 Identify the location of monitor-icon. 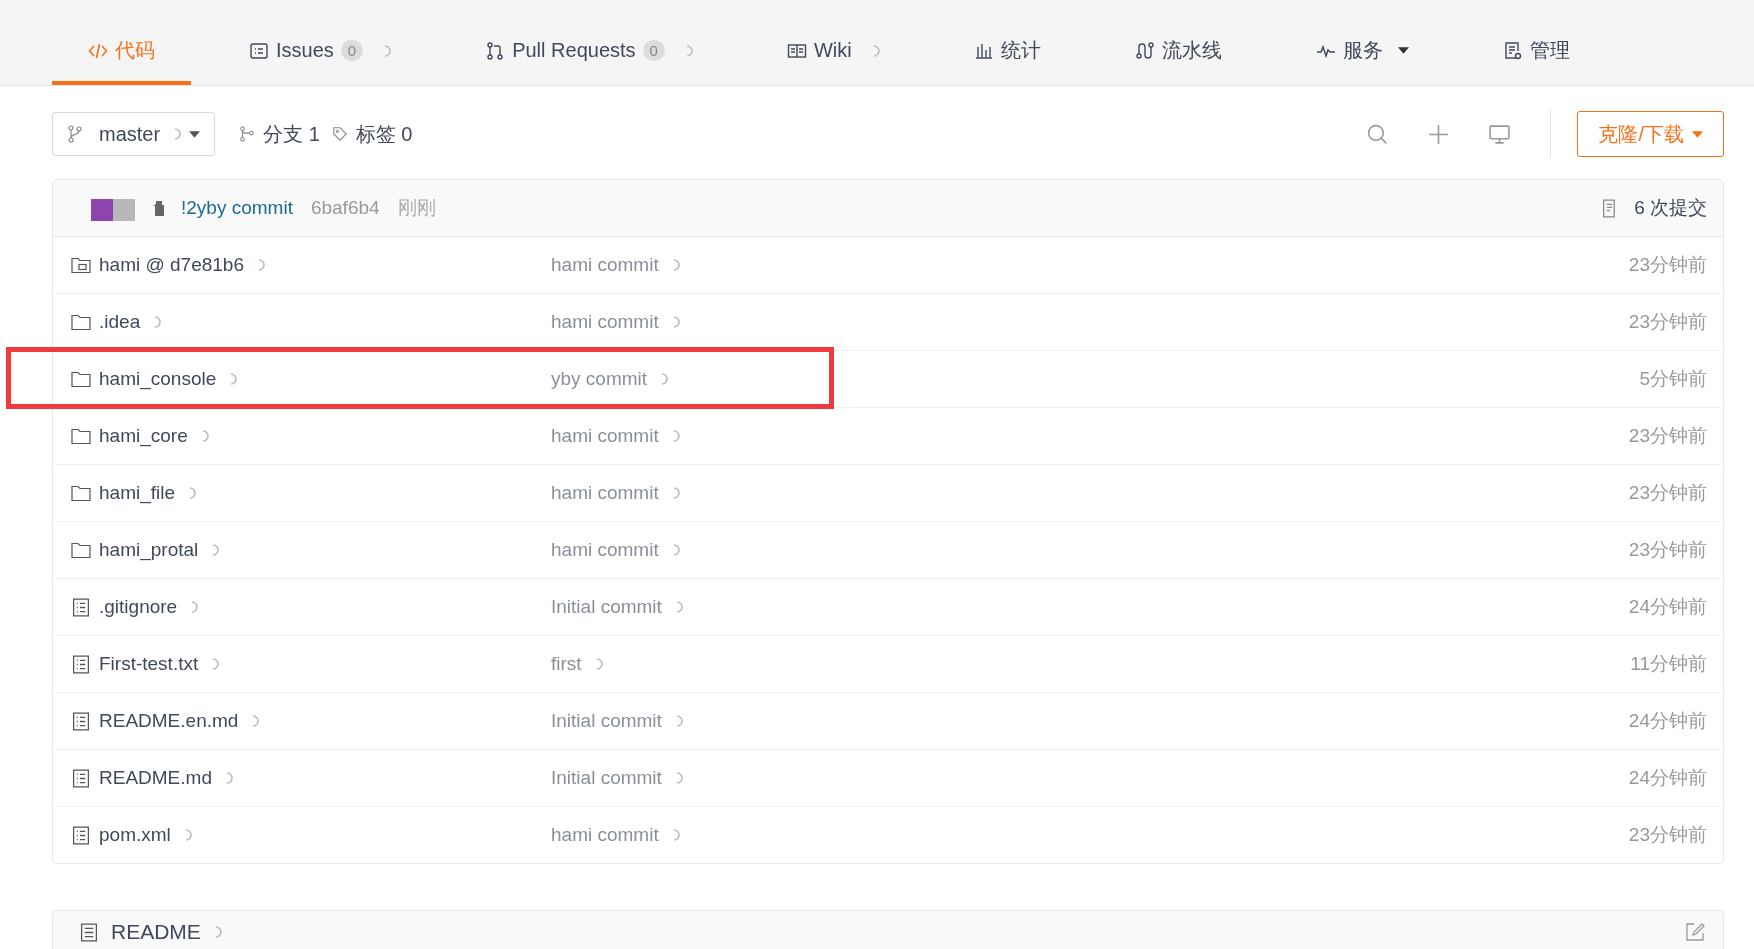
(1500, 134).